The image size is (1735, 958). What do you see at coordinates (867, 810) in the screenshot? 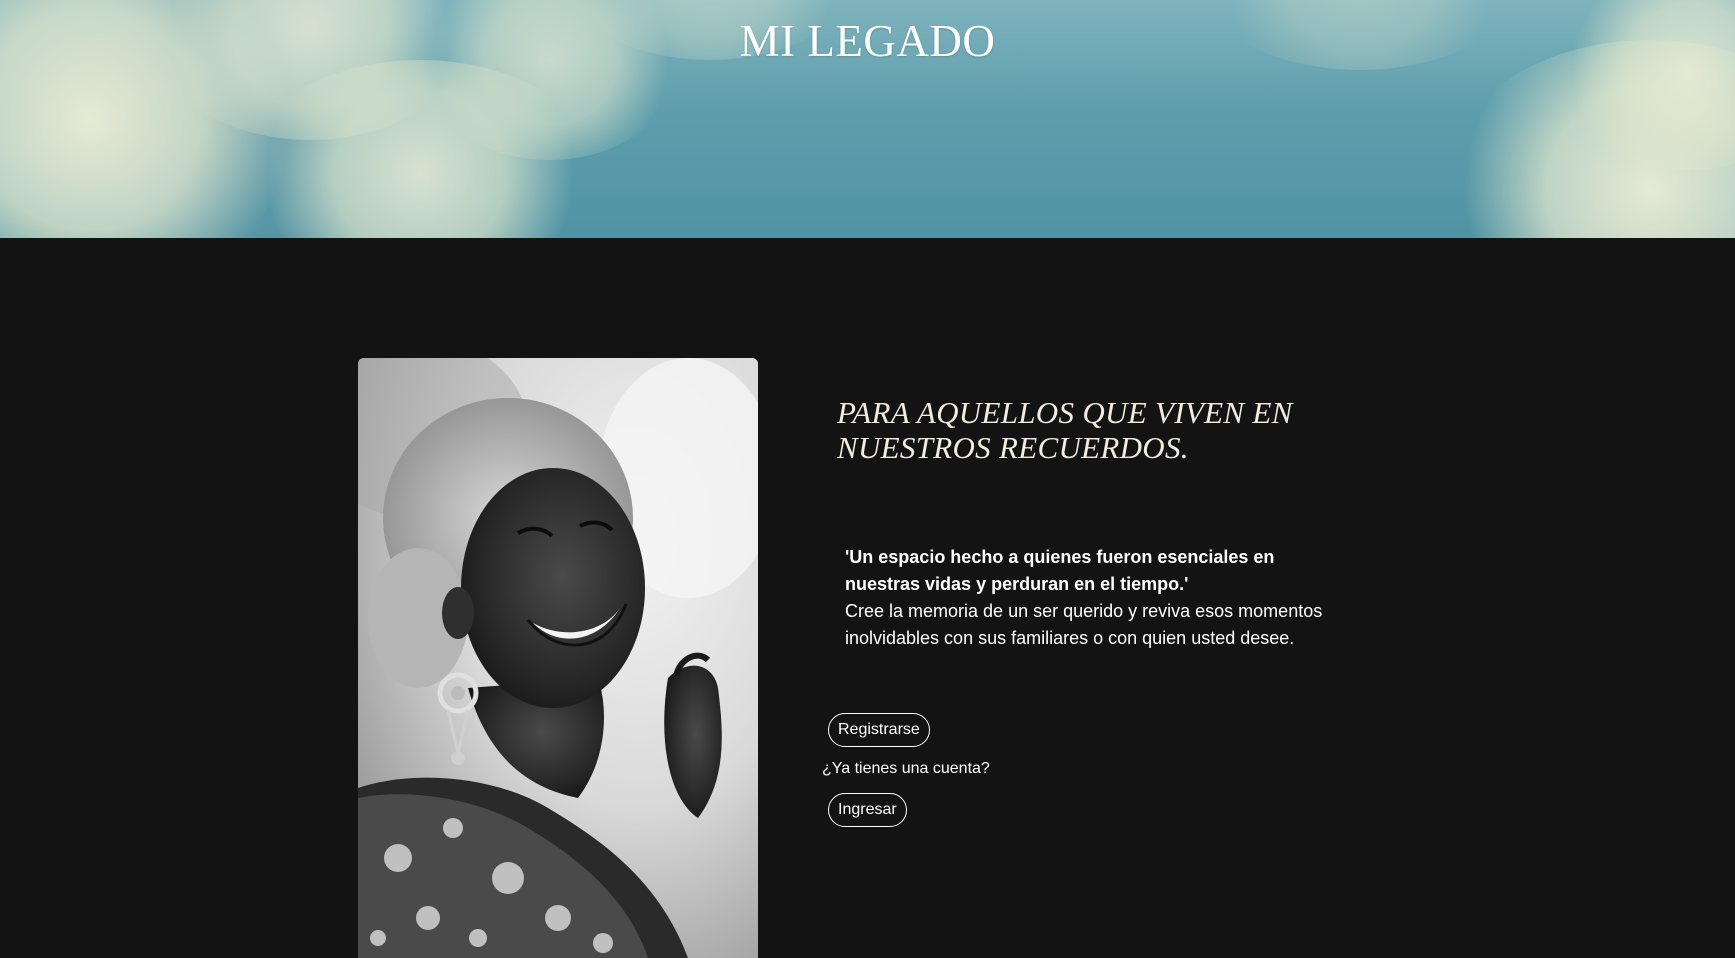
I see `login-button: Ingresar` at bounding box center [867, 810].